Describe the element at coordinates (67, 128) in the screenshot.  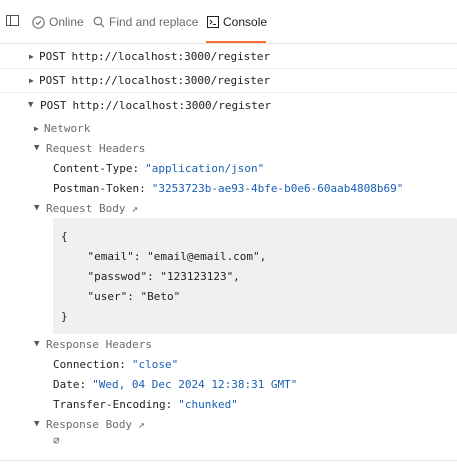
I see `network-label: Network` at that location.